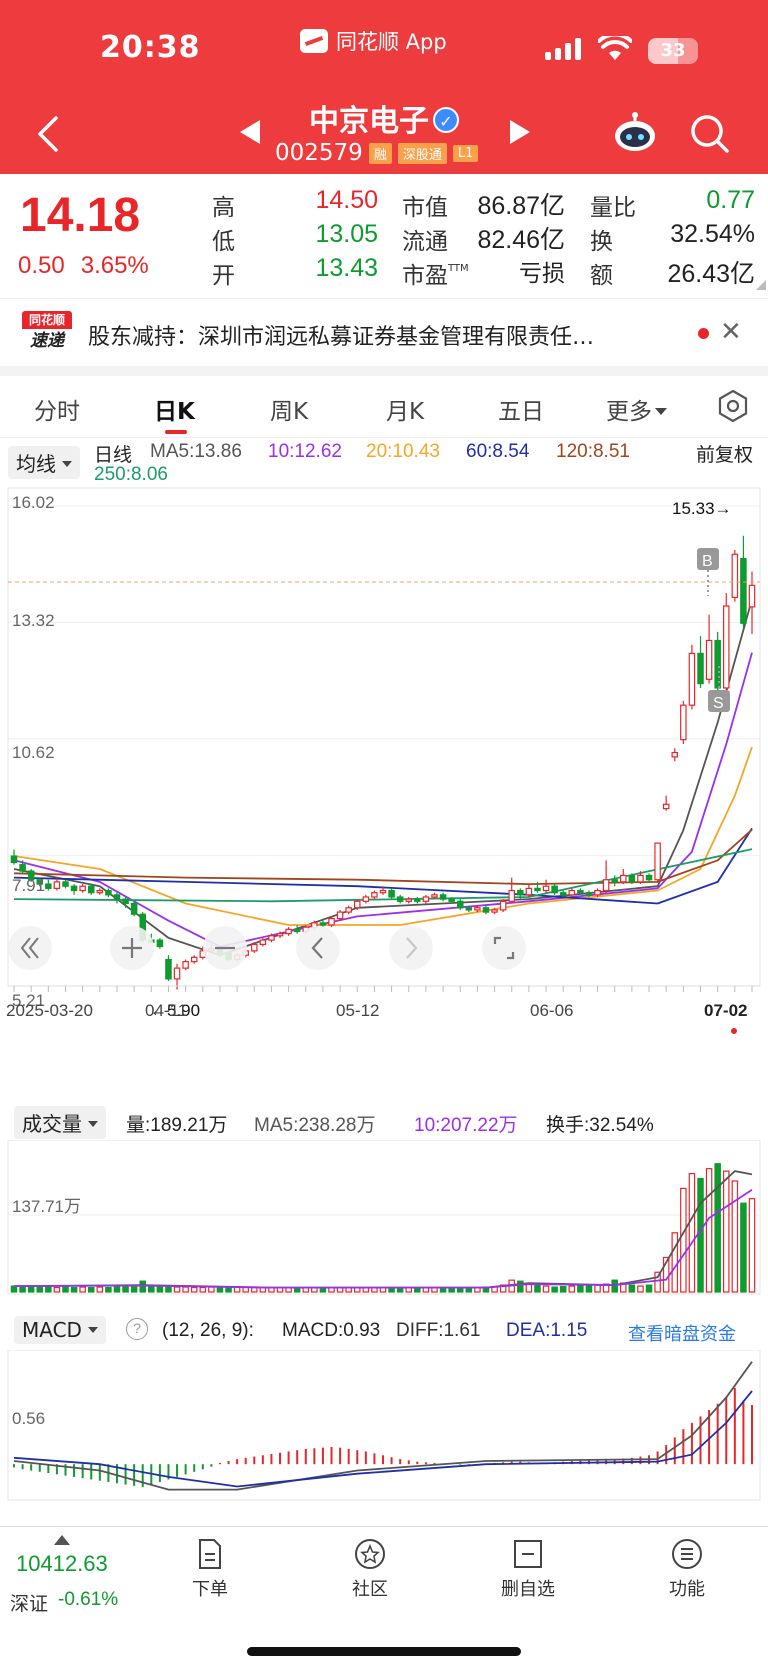 This screenshot has width=768, height=1665. I want to click on collapse-panel-button, so click(30, 948).